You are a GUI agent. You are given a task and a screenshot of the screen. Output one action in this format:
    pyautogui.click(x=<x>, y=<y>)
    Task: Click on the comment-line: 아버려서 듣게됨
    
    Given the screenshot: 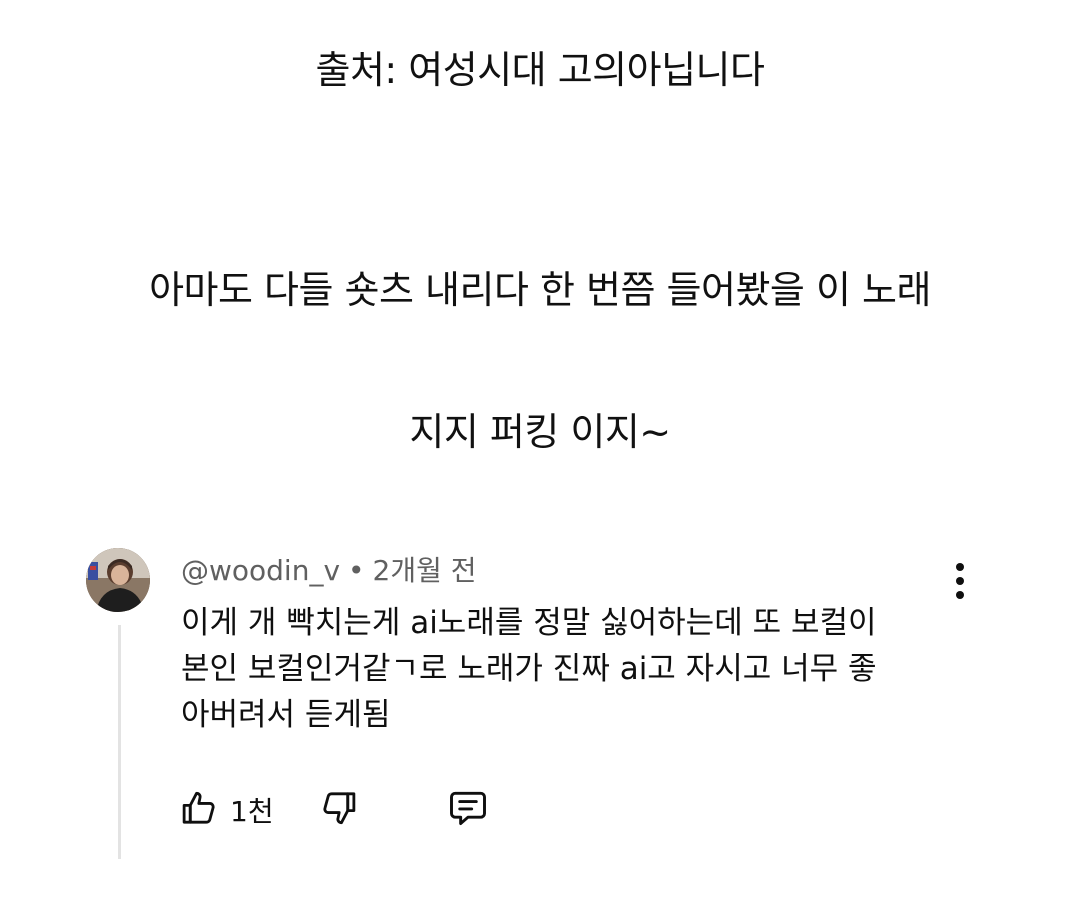 What is the action you would take?
    pyautogui.click(x=286, y=715)
    